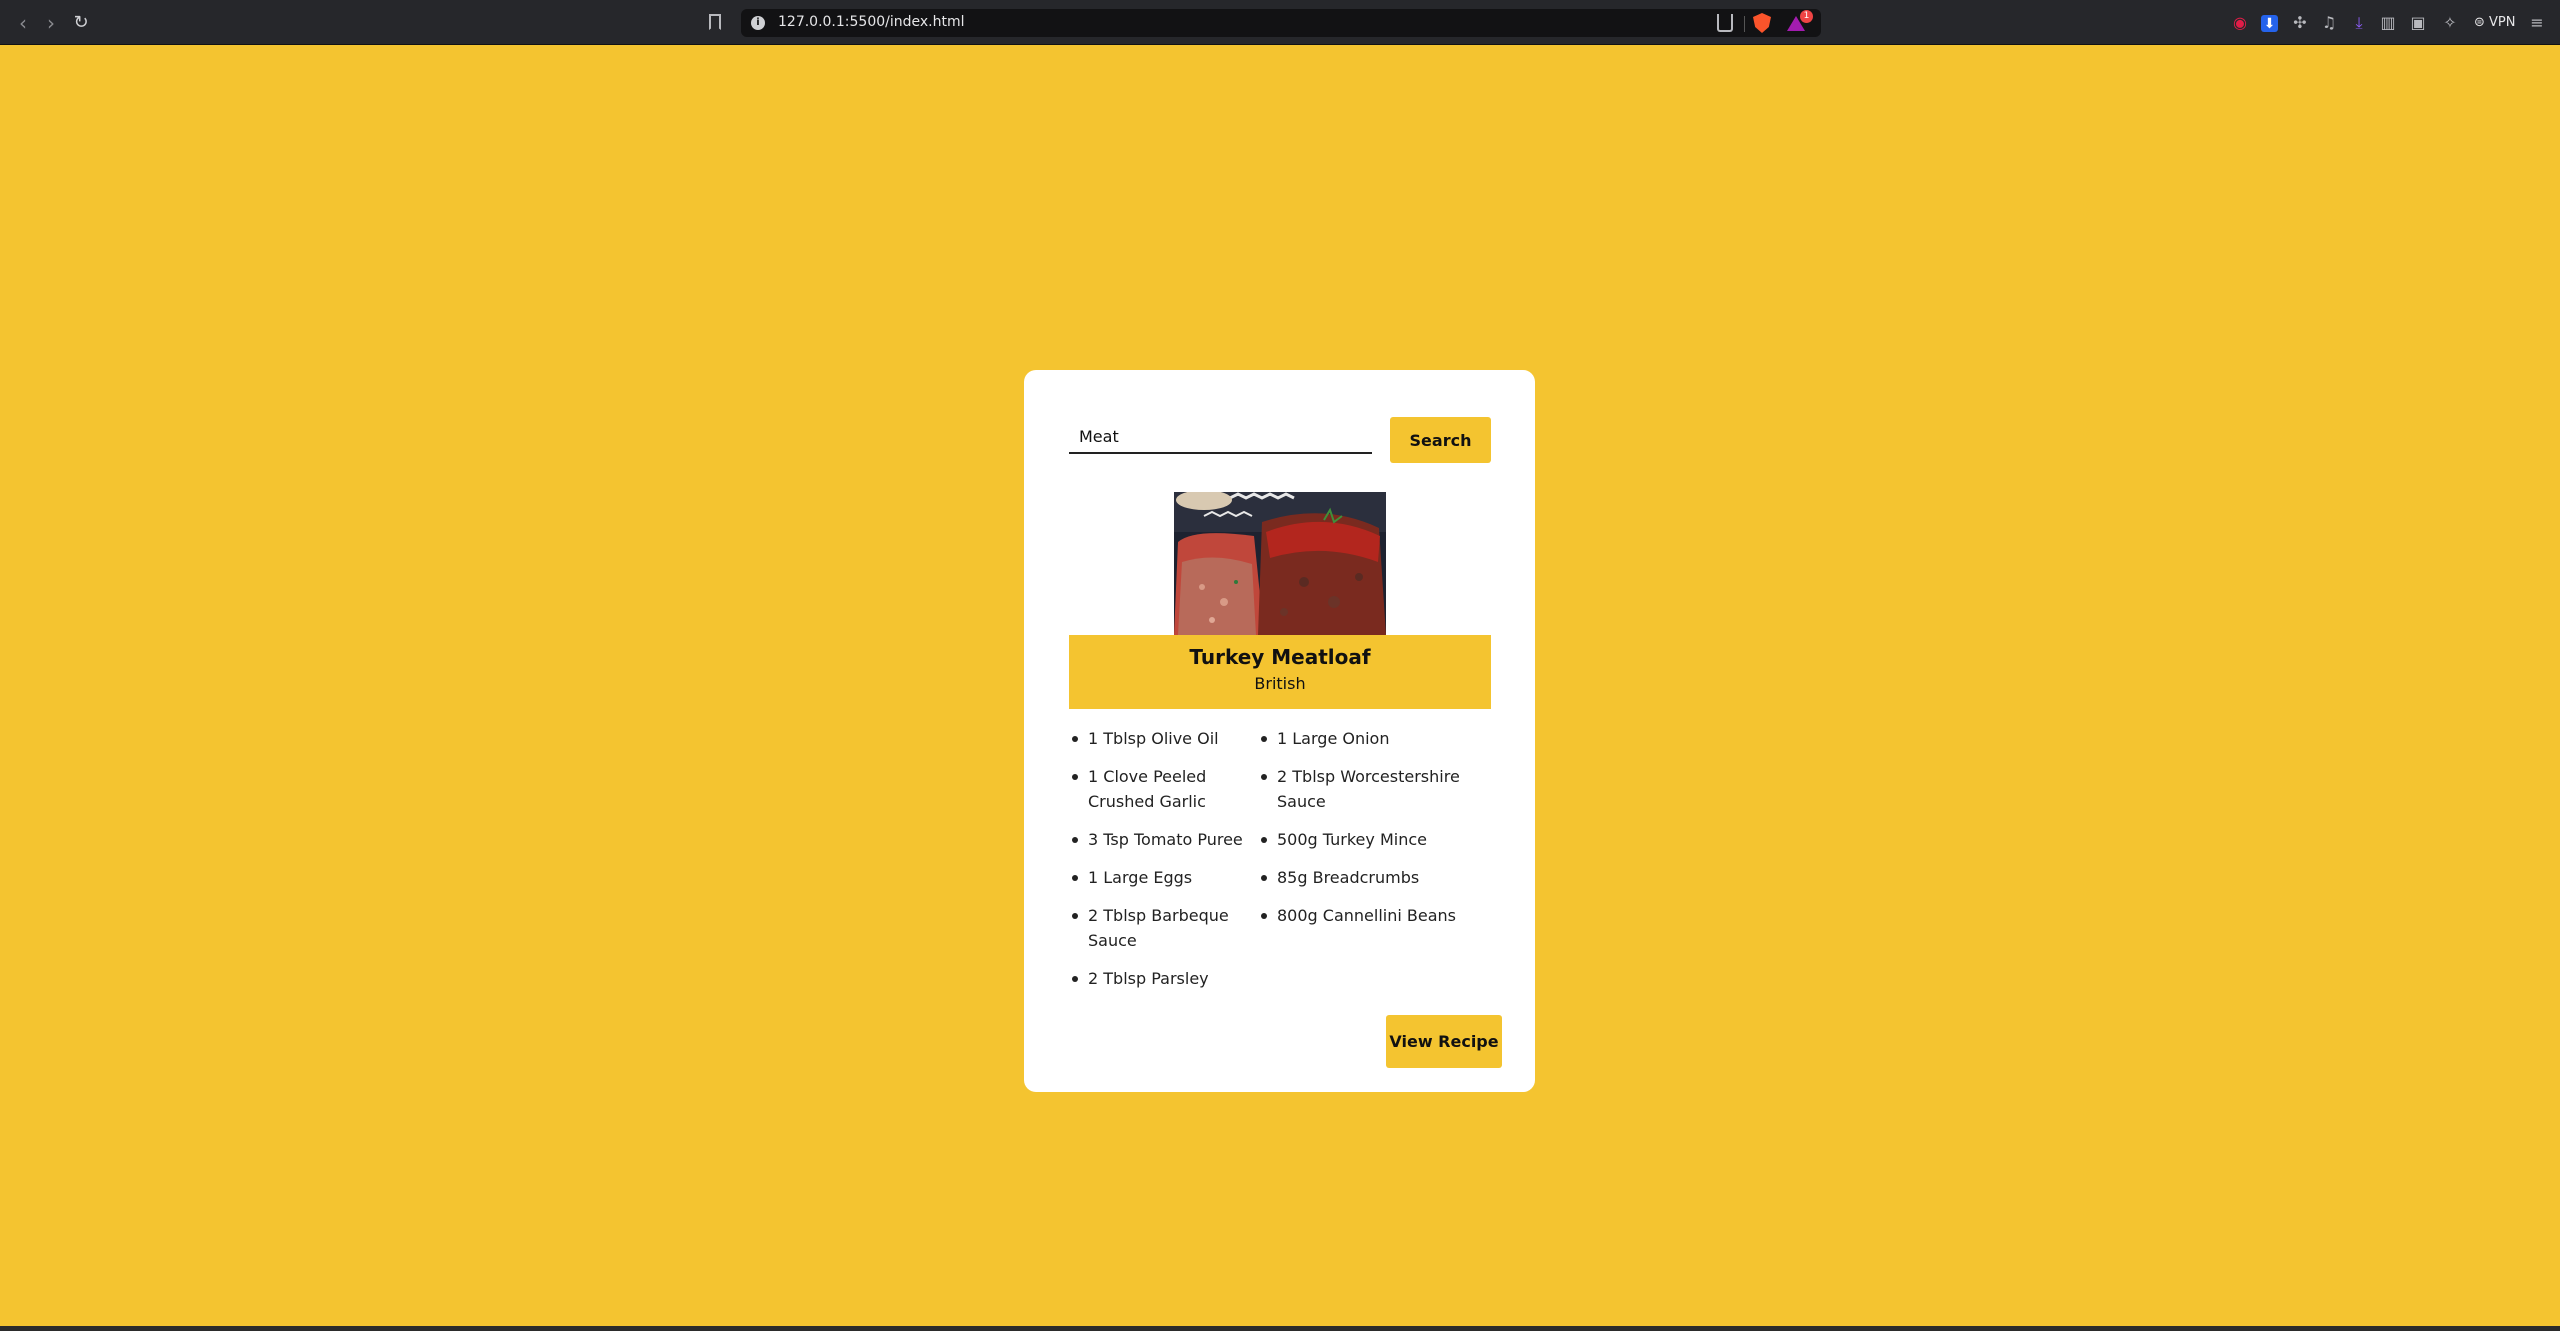  Describe the element at coordinates (1280, 563) in the screenshot. I see `meal-image` at that location.